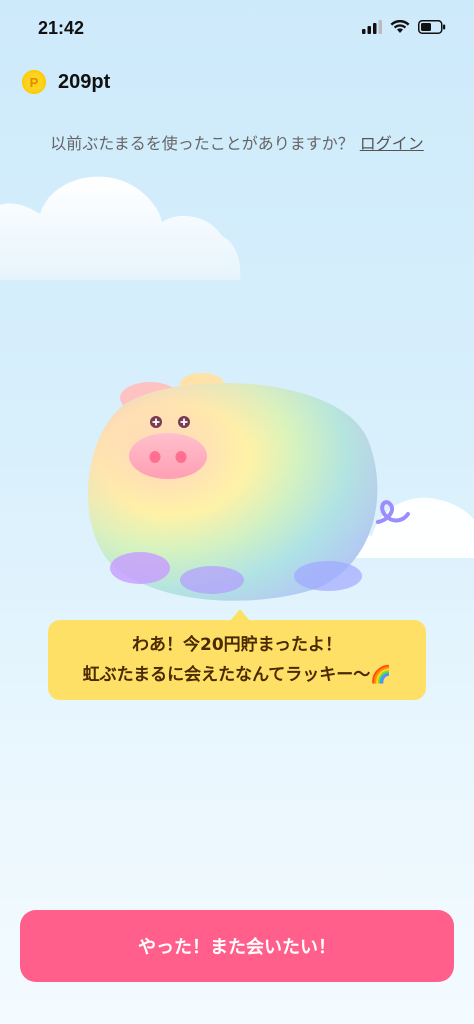 The width and height of the screenshot is (474, 1024). Describe the element at coordinates (61, 28) in the screenshot. I see `status-time: 21:42` at that location.